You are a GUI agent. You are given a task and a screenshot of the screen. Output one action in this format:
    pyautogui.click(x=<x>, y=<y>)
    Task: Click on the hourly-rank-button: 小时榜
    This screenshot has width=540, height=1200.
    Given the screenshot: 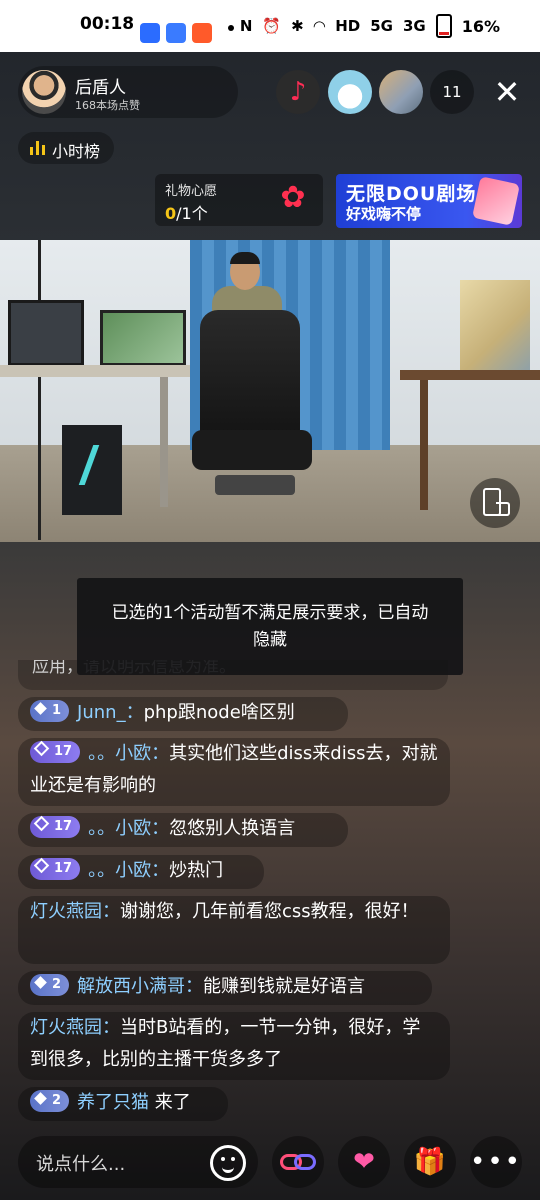 What is the action you would take?
    pyautogui.click(x=66, y=148)
    